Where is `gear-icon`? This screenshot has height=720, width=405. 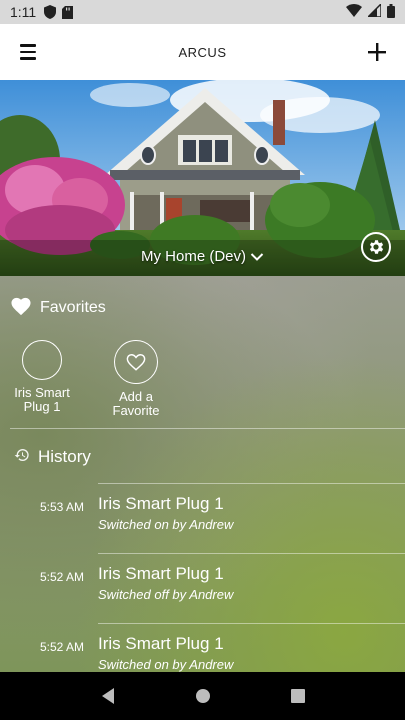 gear-icon is located at coordinates (376, 247).